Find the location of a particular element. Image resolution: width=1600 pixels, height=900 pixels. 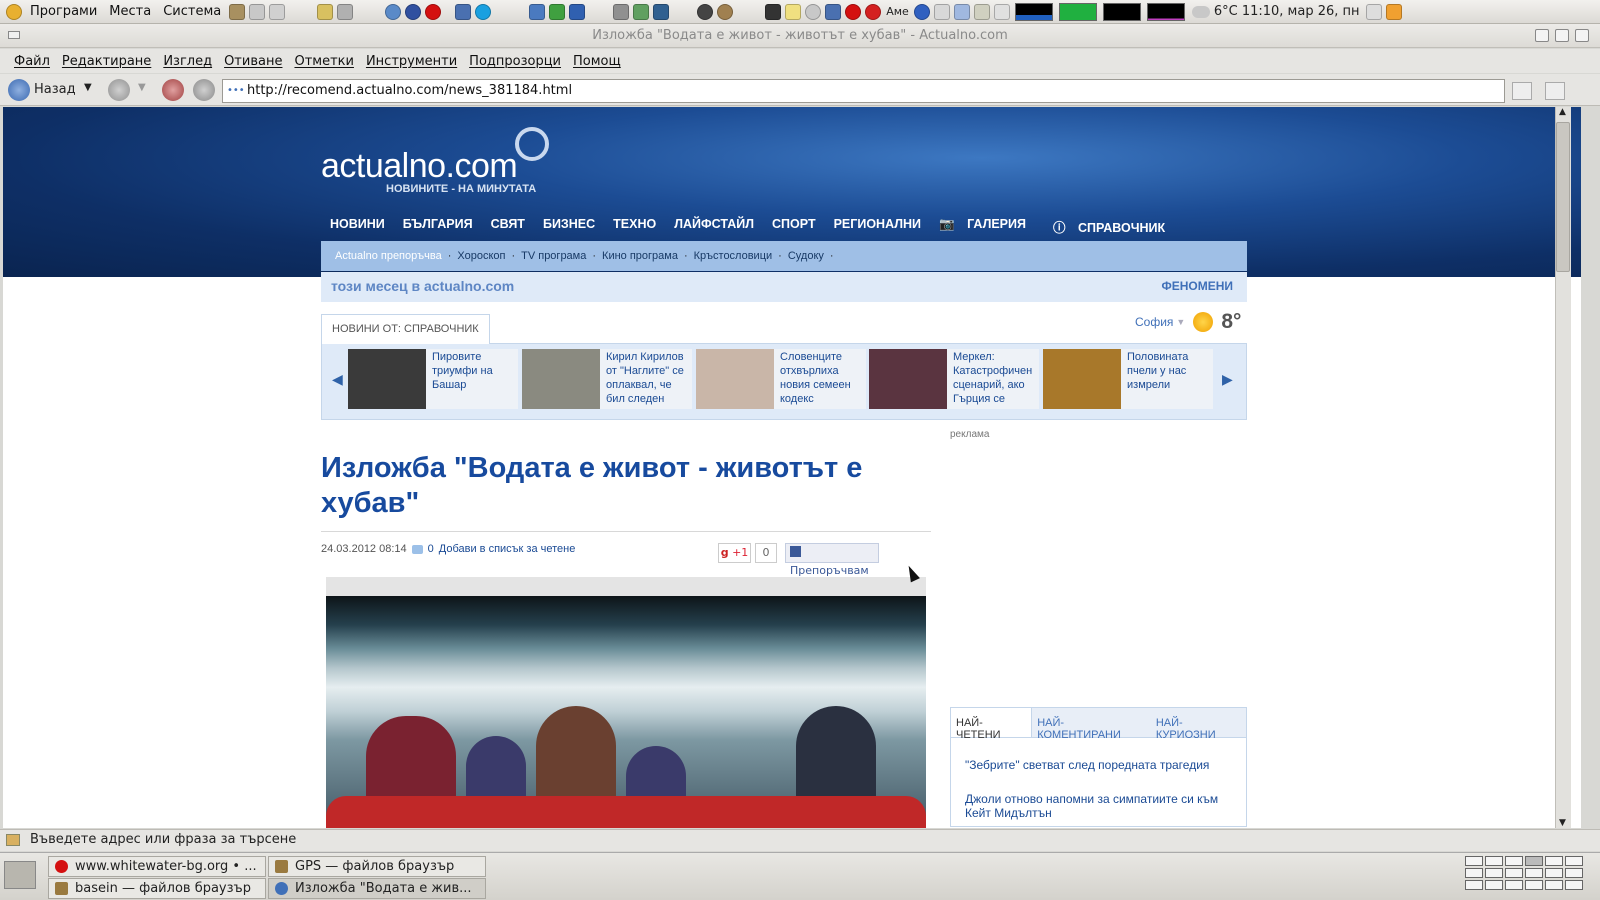

update-icon is located at coordinates (1393, 11).